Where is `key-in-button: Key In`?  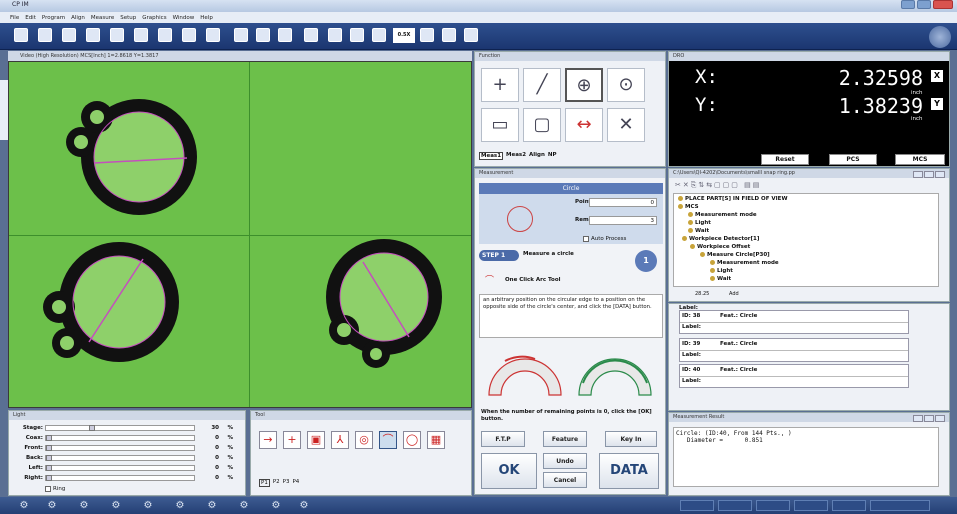 key-in-button: Key In is located at coordinates (631, 439).